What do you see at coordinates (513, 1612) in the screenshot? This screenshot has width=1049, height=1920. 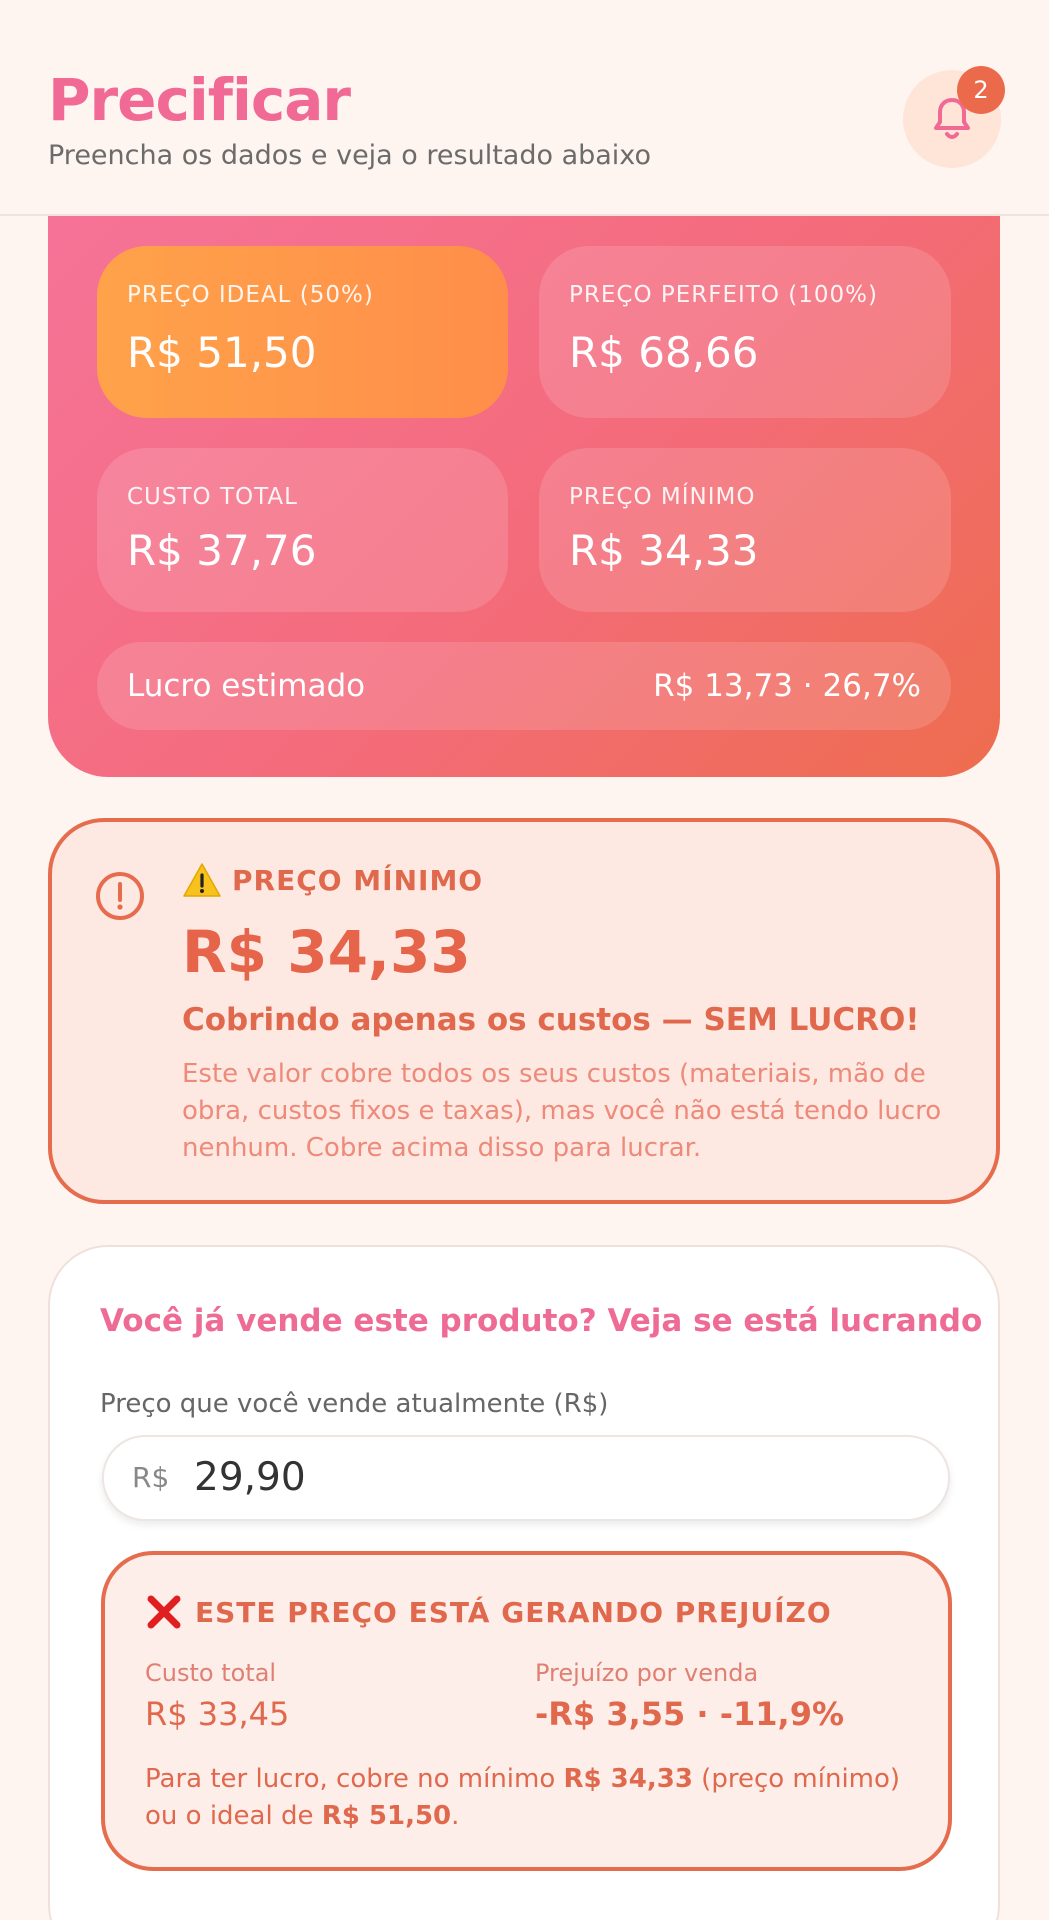 I see `loss-title: ESTE PREÇO ESTÁ GERANDO PREJUÍZO` at bounding box center [513, 1612].